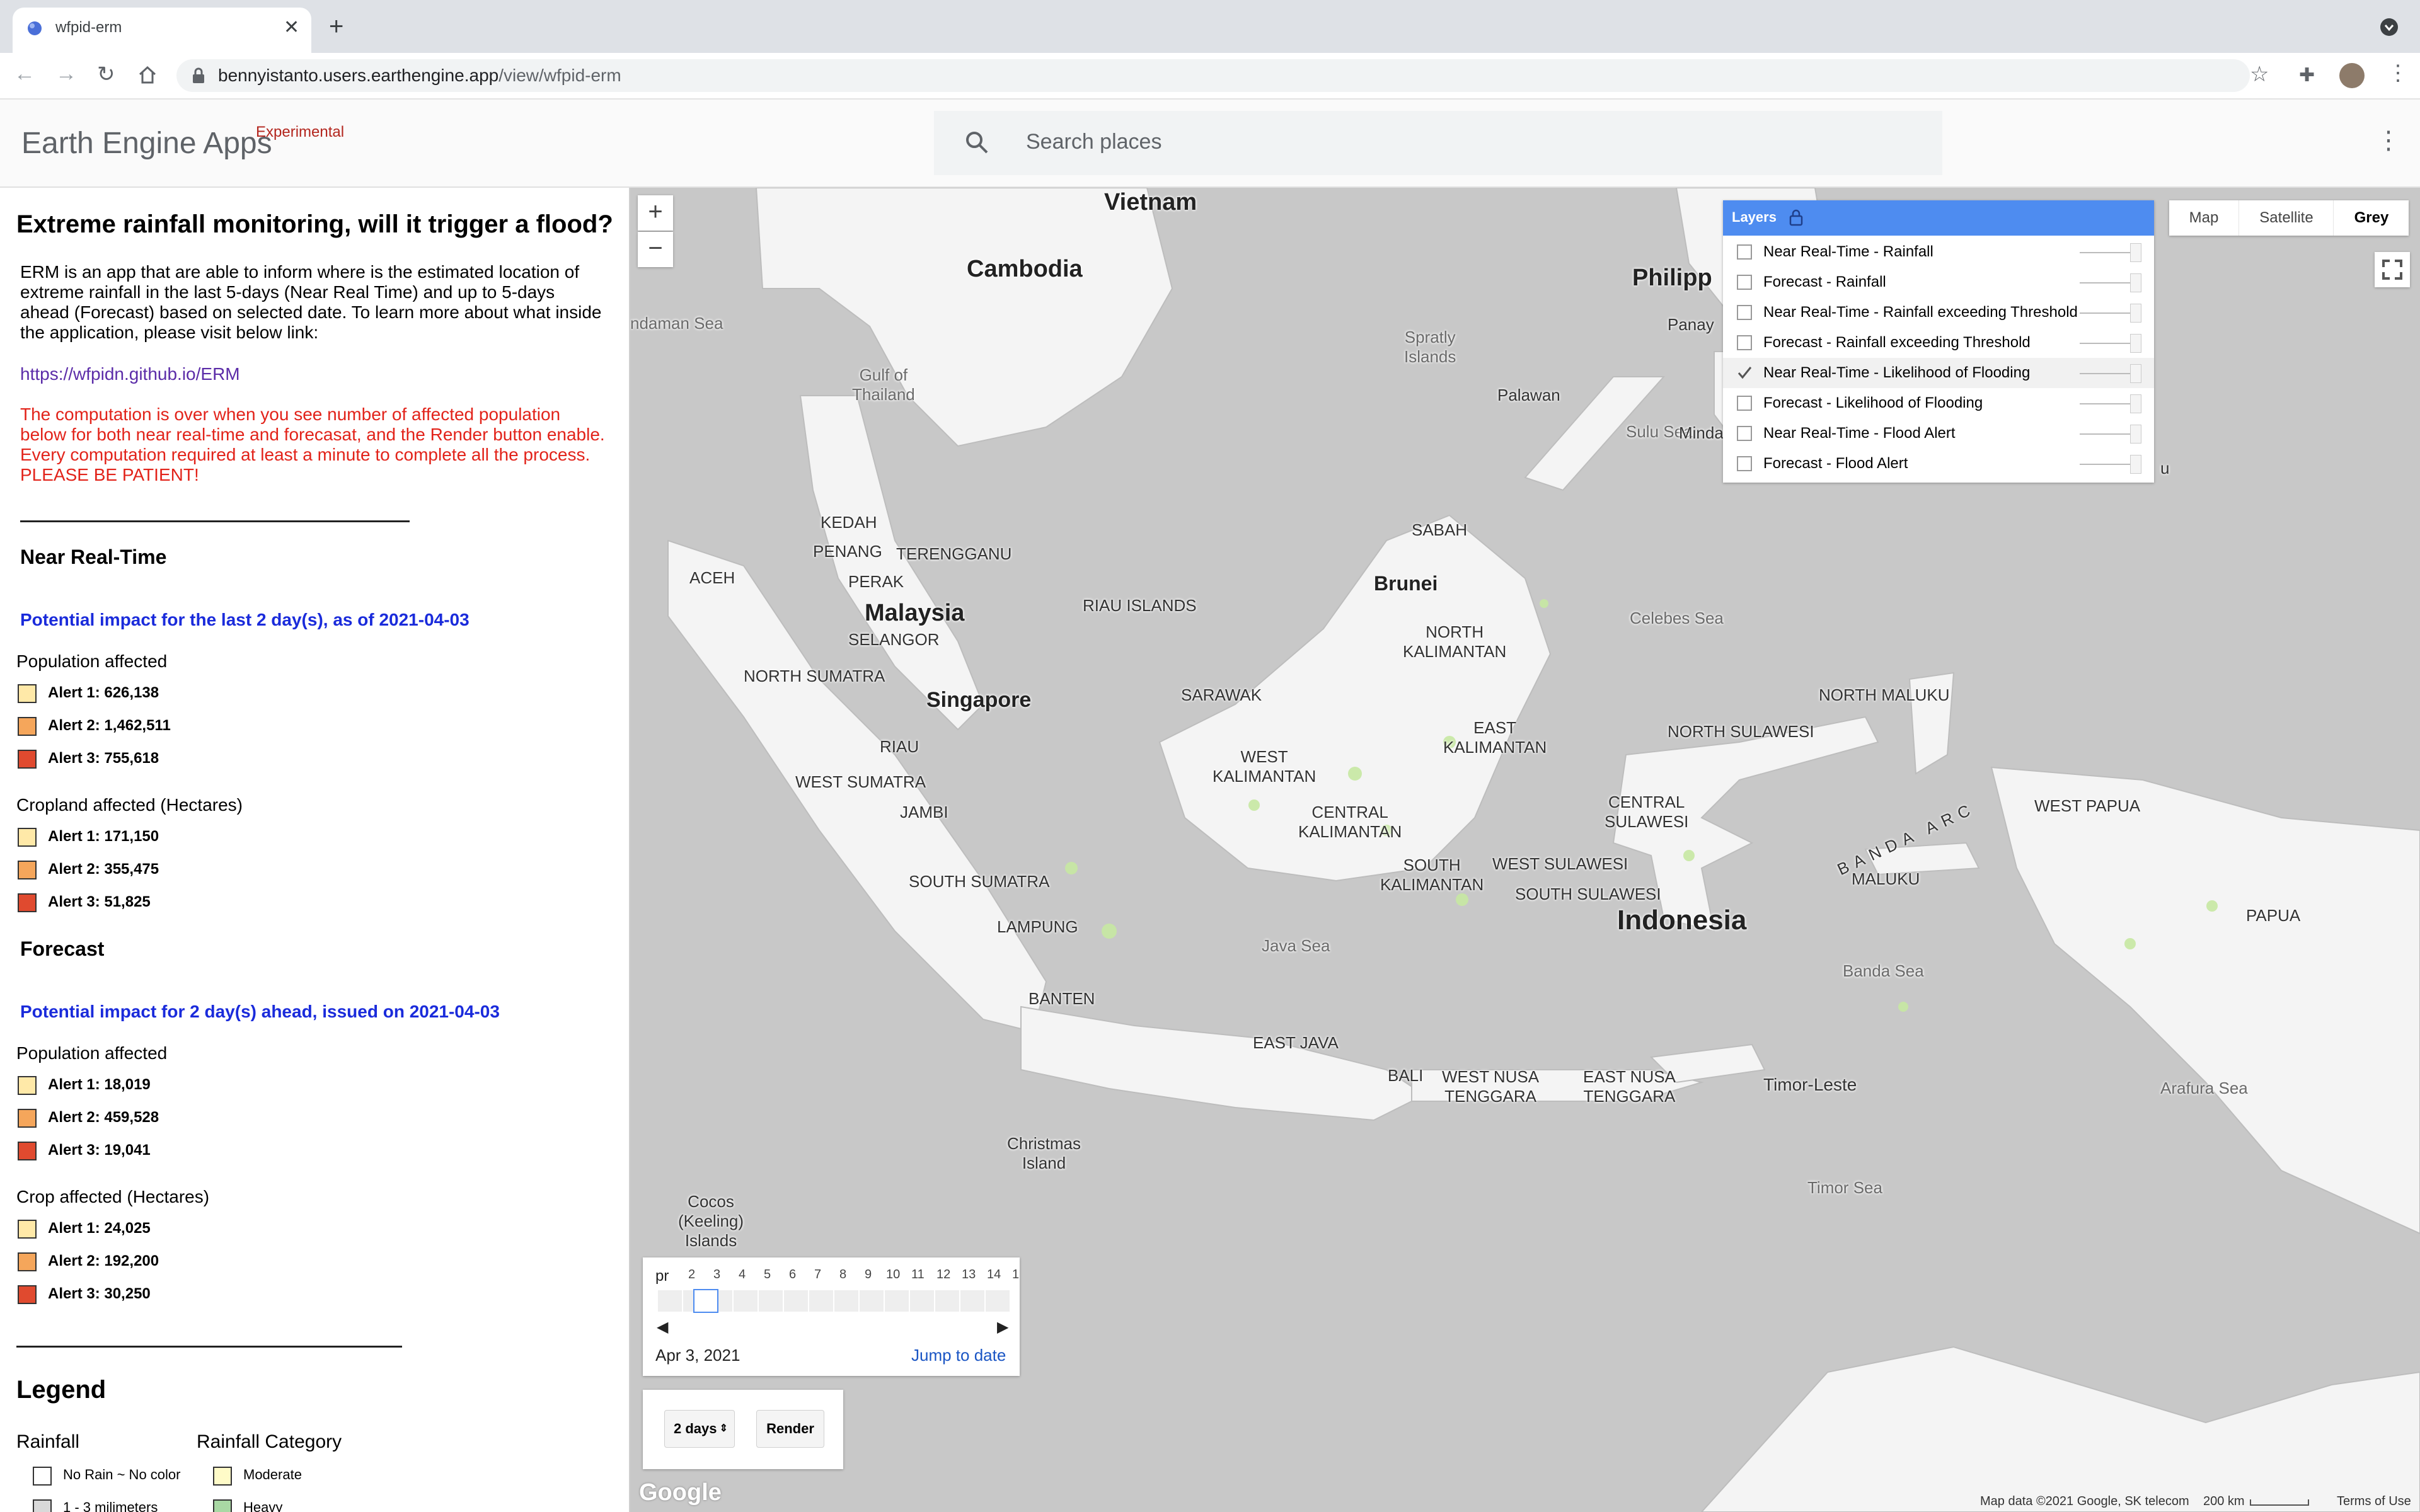 The image size is (2420, 1512). I want to click on app-menu-icon: ⋮, so click(2389, 140).